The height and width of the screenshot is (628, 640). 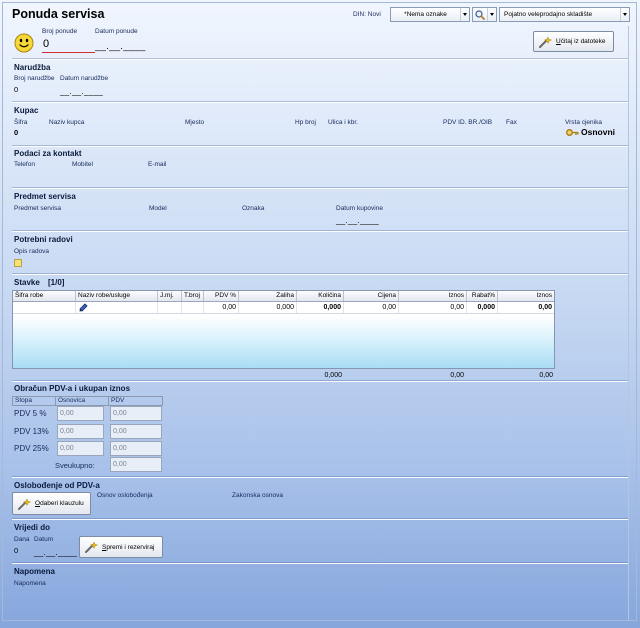 What do you see at coordinates (24, 164) in the screenshot?
I see `telefon-label: Telefon` at bounding box center [24, 164].